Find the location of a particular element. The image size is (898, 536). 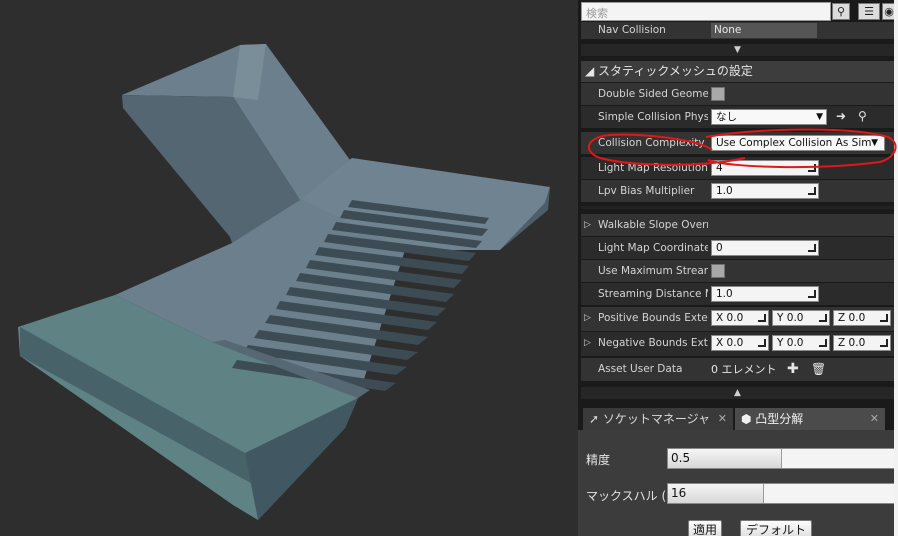

max-hull-label: マックスハル ( is located at coordinates (626, 496).